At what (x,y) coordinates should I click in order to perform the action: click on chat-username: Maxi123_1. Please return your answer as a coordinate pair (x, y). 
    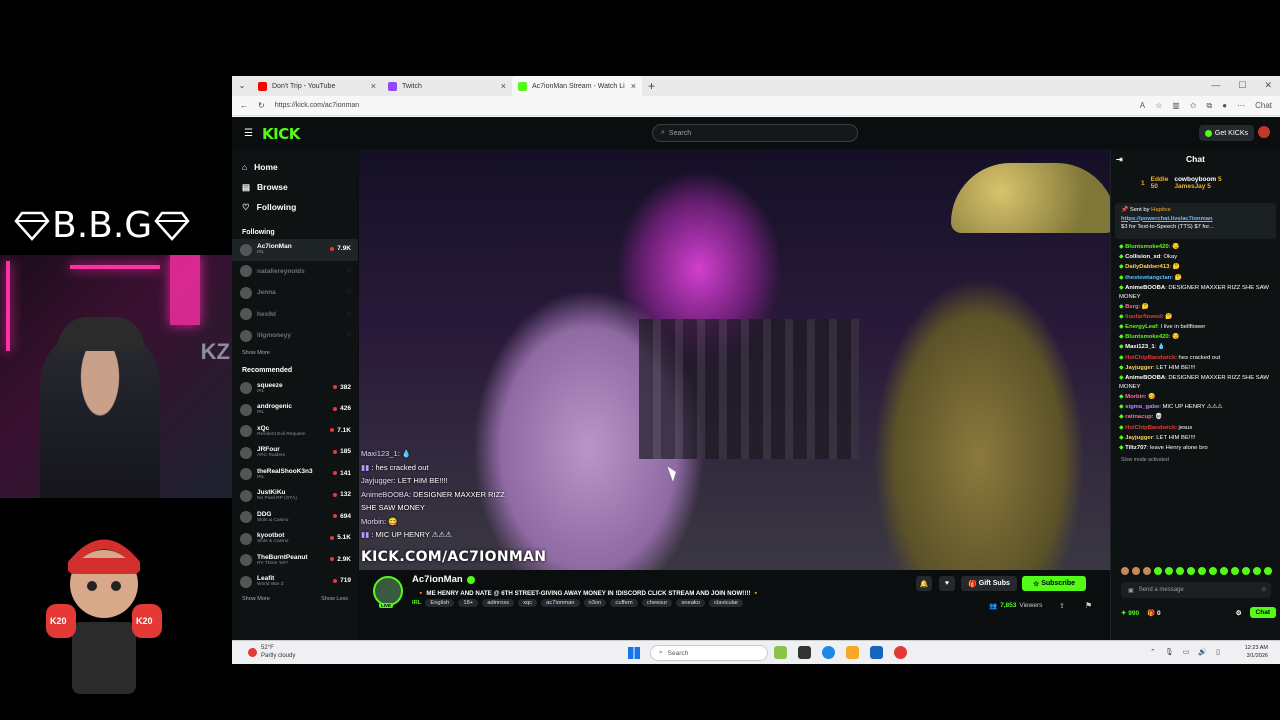
    Looking at the image, I should click on (1139, 347).